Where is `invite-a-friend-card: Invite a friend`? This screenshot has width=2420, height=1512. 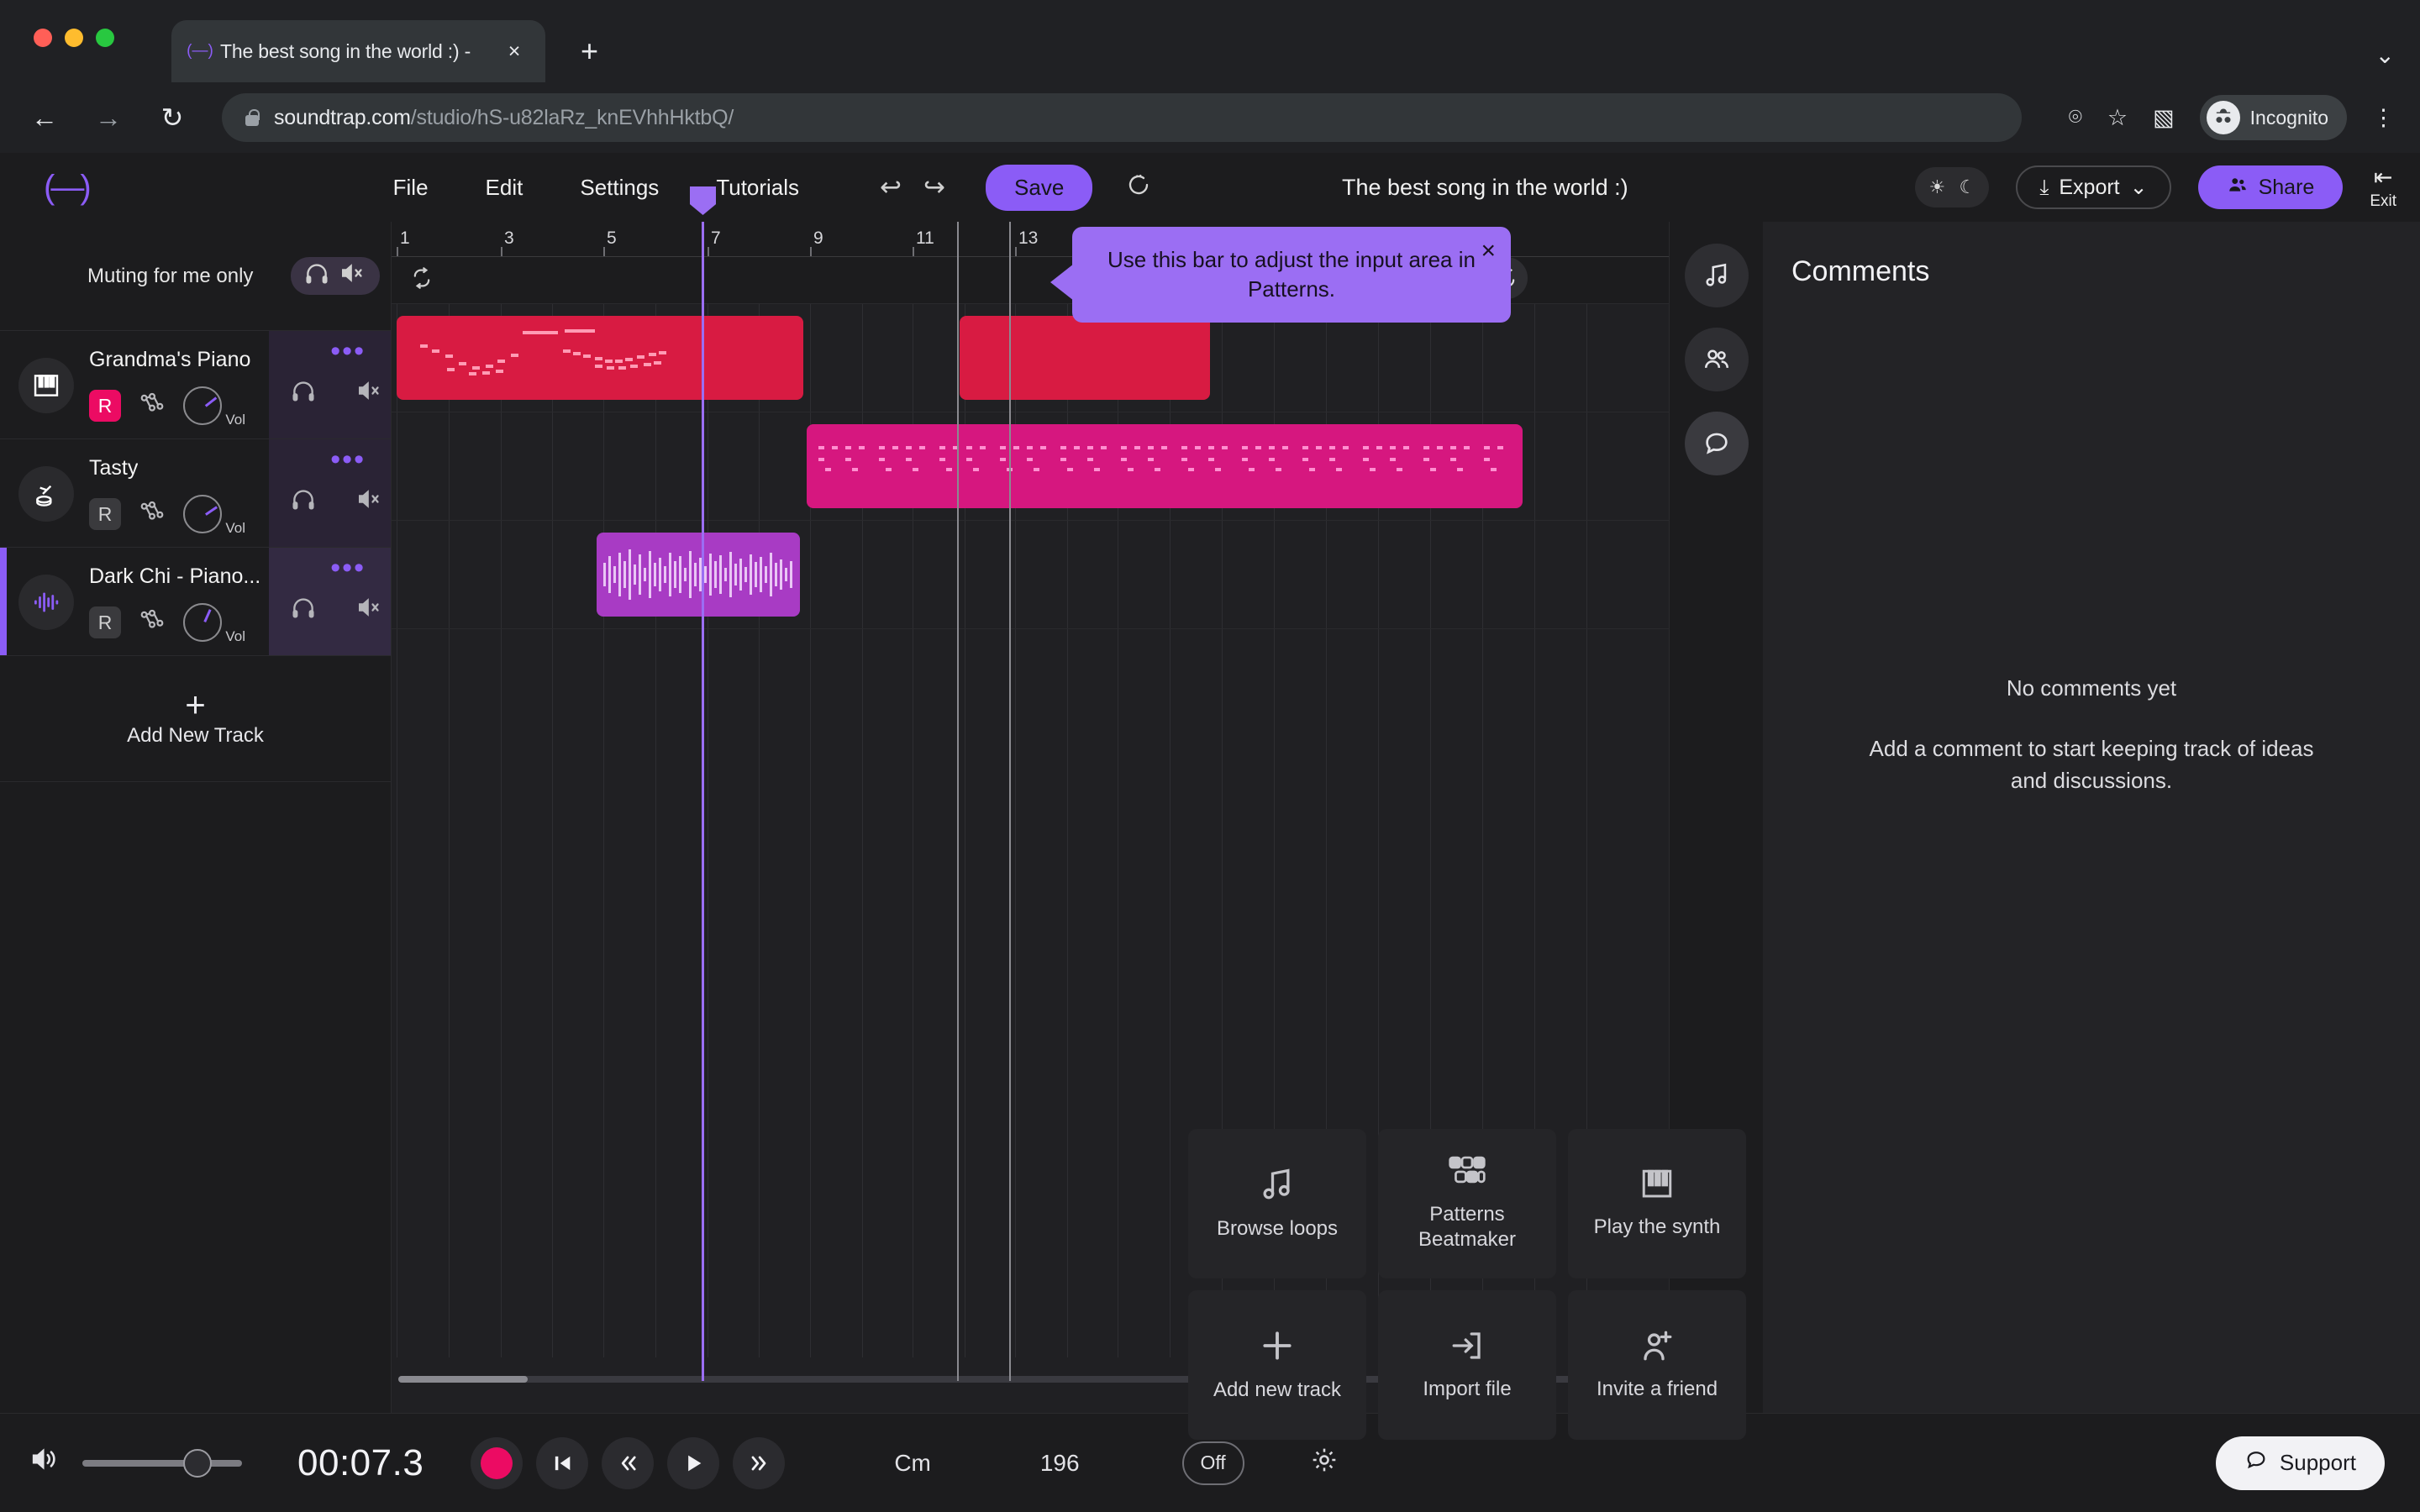
invite-a-friend-card: Invite a friend is located at coordinates (1657, 1365).